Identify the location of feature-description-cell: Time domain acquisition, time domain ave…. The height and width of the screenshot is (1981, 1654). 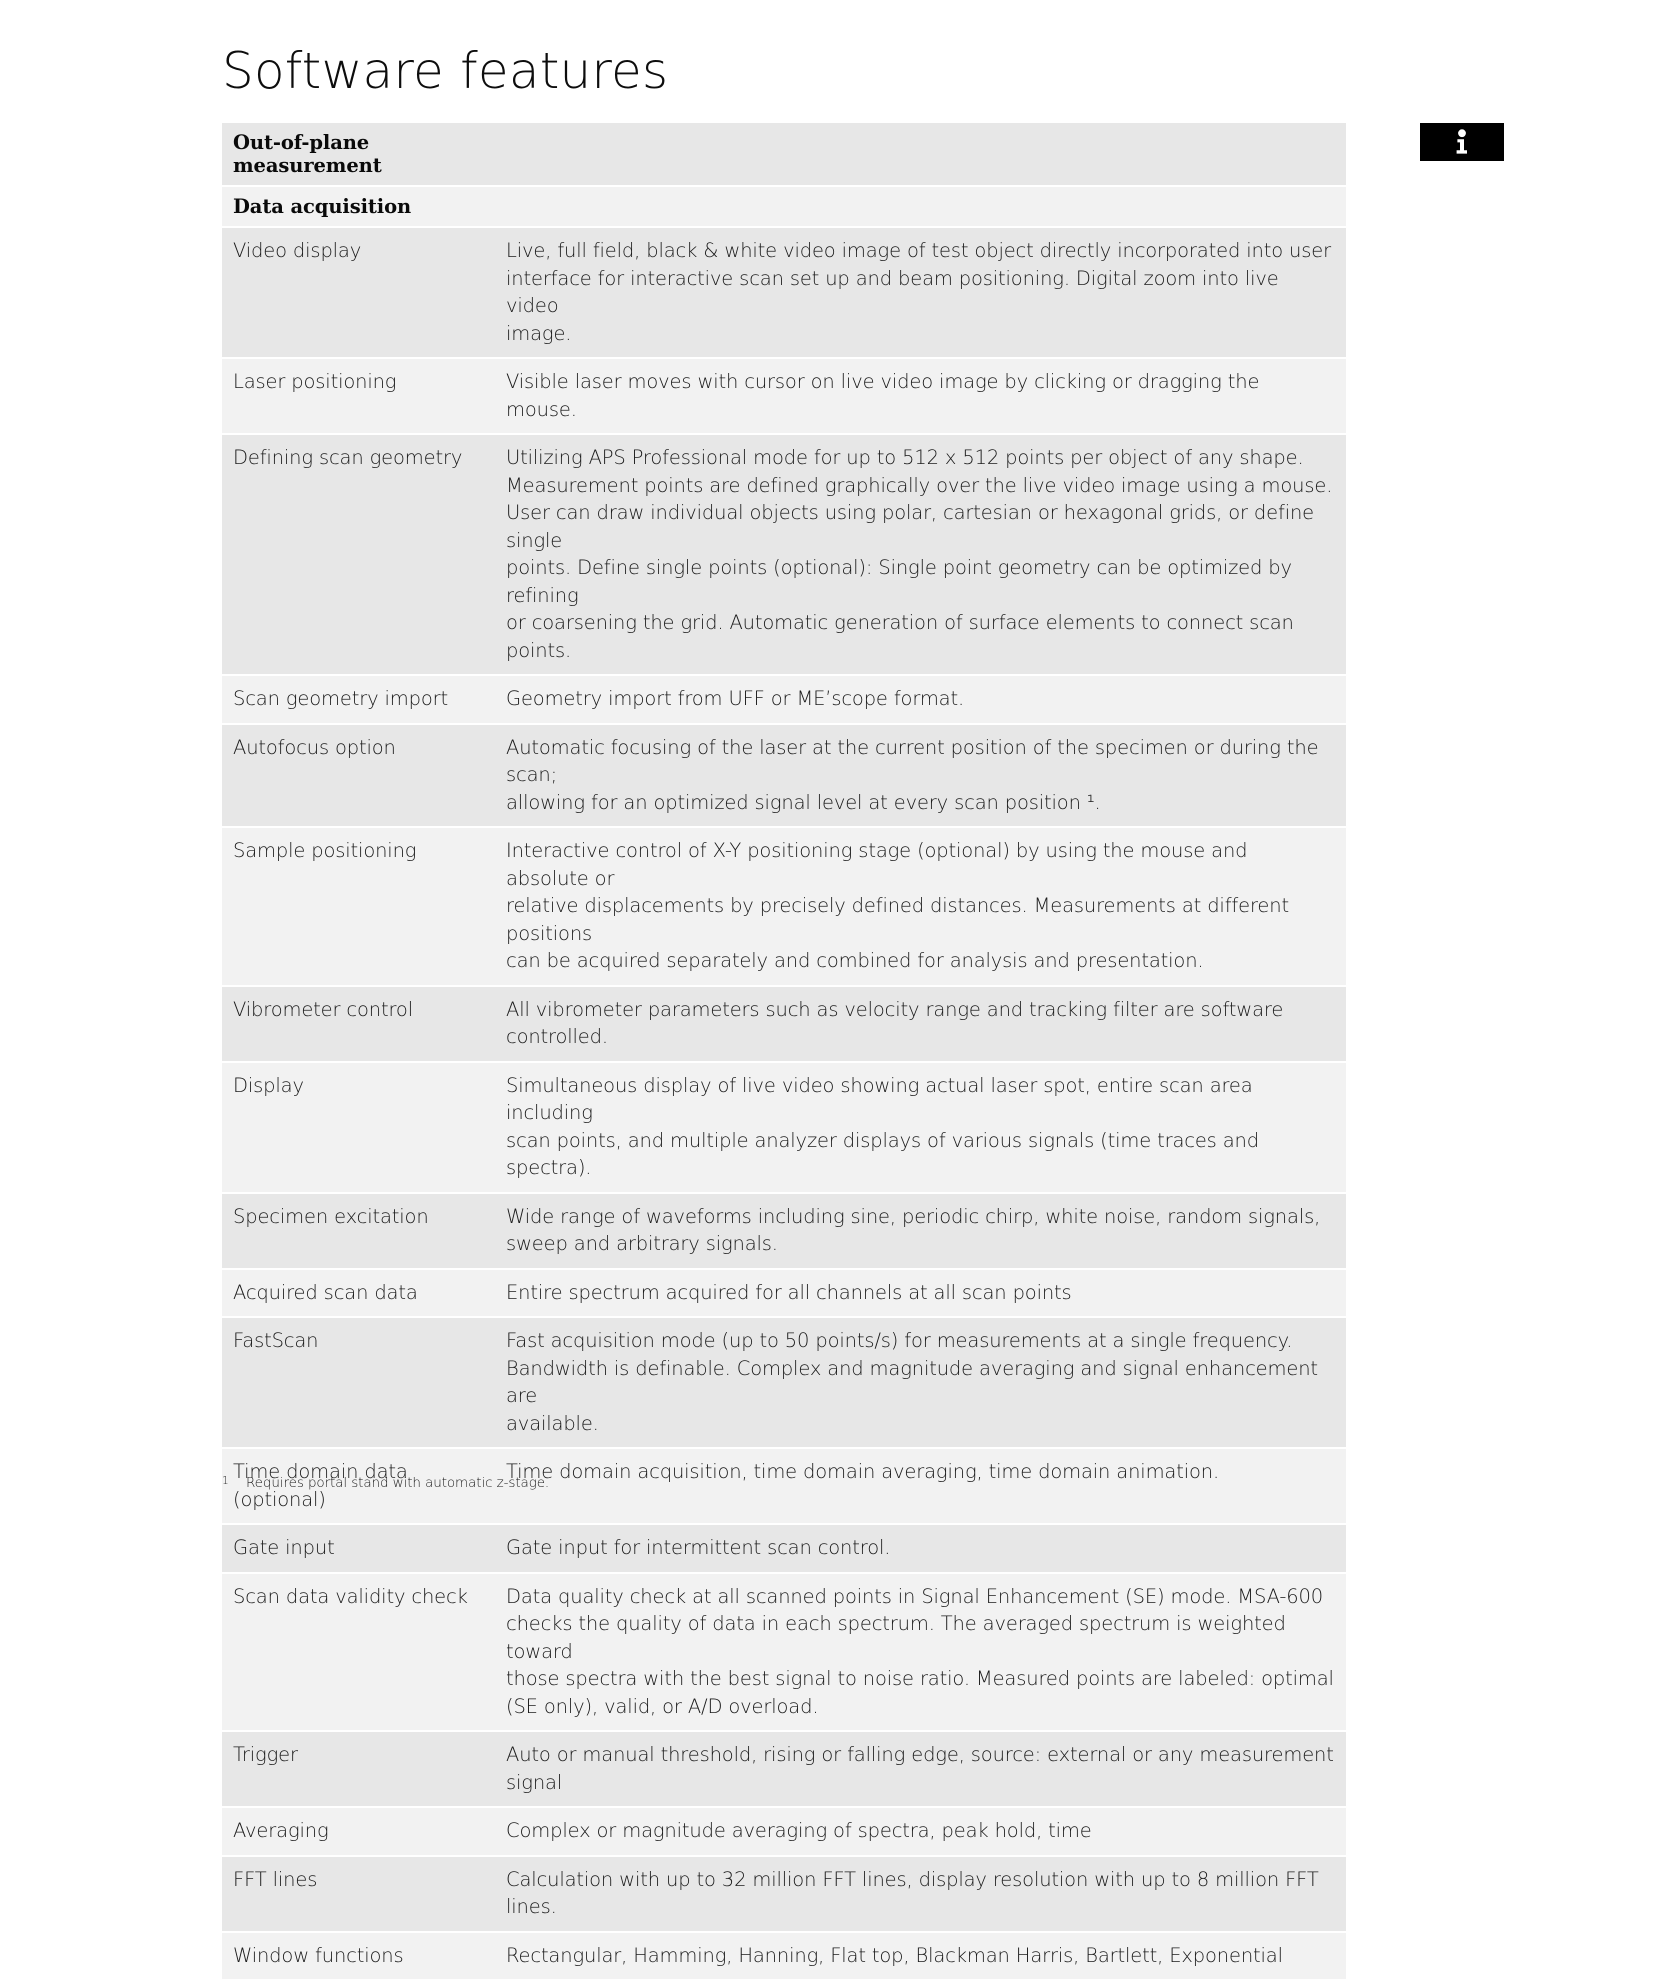
(926, 1472).